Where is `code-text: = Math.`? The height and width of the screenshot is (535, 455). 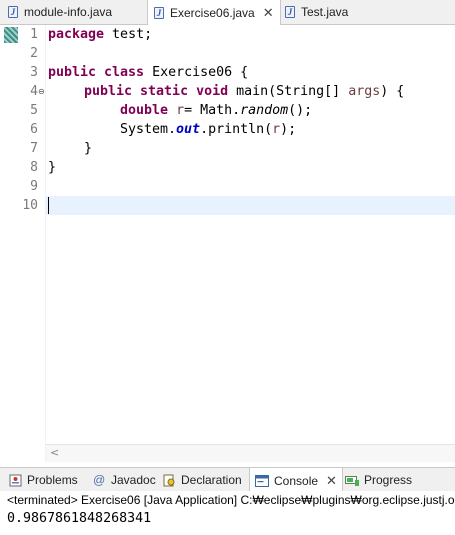
code-text: = Math. is located at coordinates (212, 110).